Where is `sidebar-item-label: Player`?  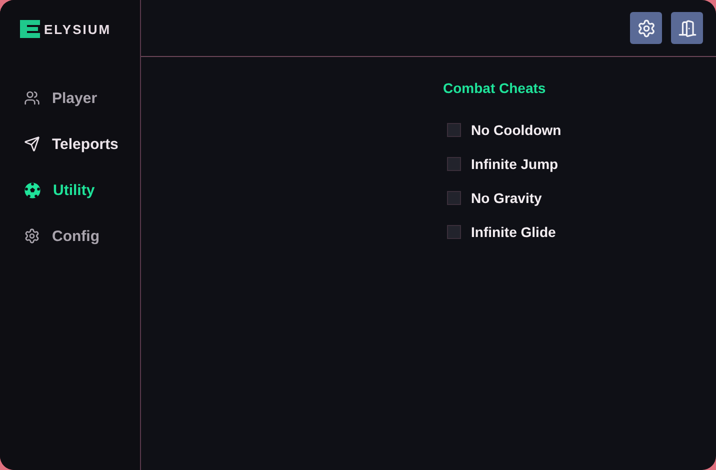 sidebar-item-label: Player is located at coordinates (75, 98).